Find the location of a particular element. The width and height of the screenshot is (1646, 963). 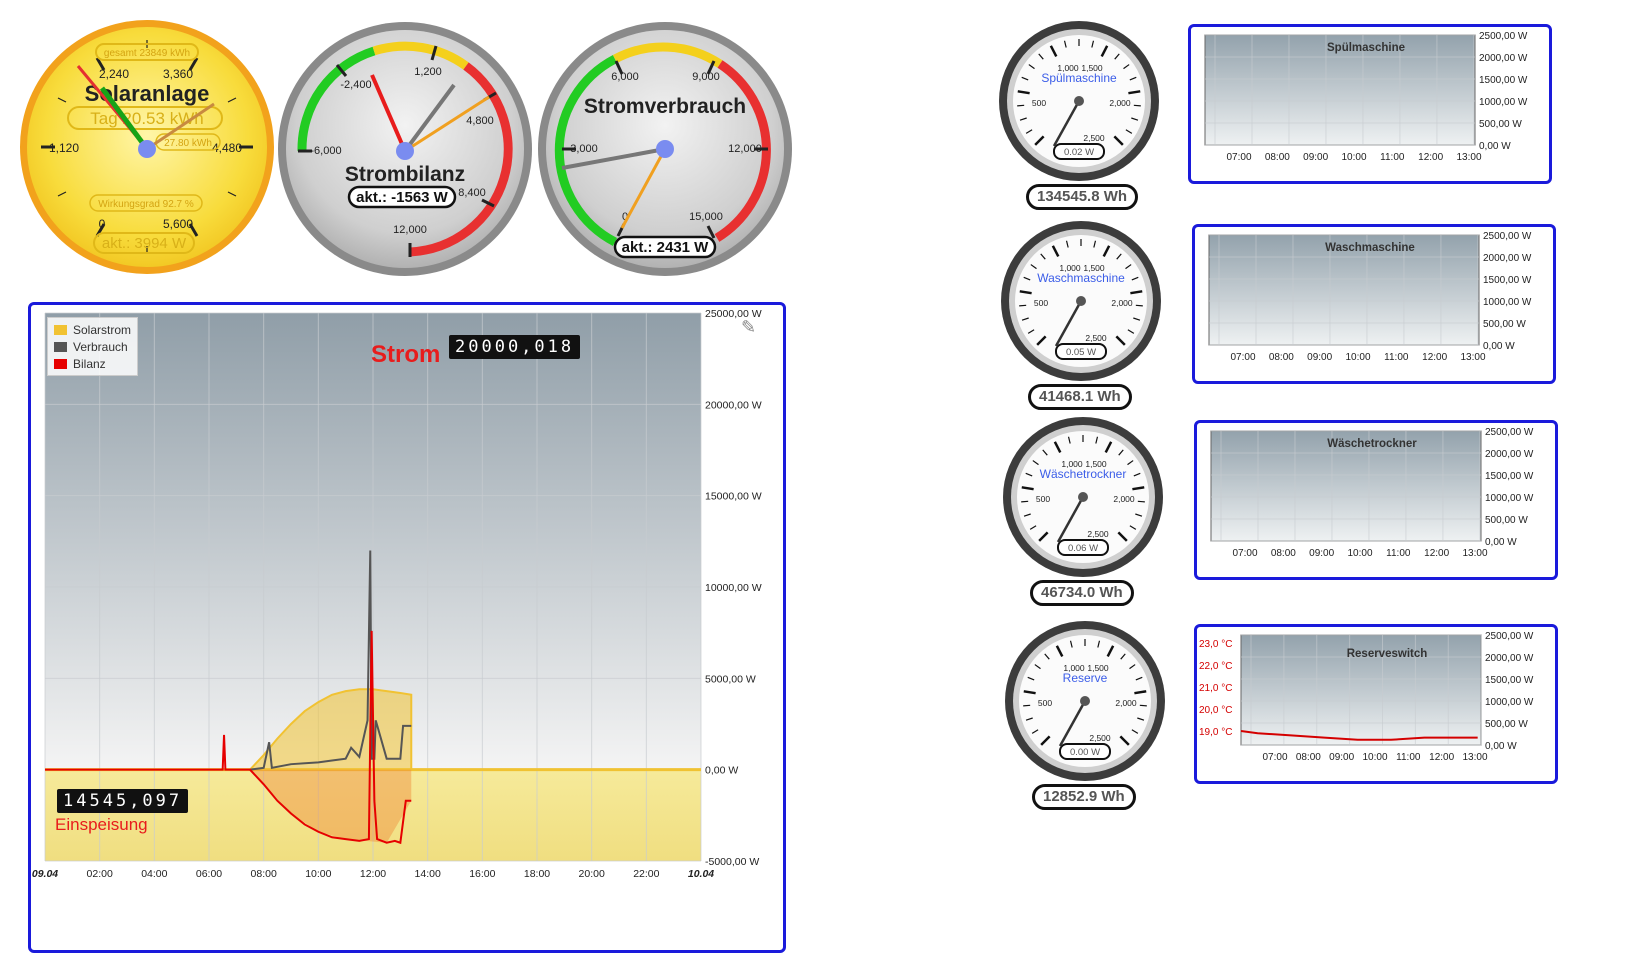

y2-tick-label: 19,0 °C is located at coordinates (1215, 732).